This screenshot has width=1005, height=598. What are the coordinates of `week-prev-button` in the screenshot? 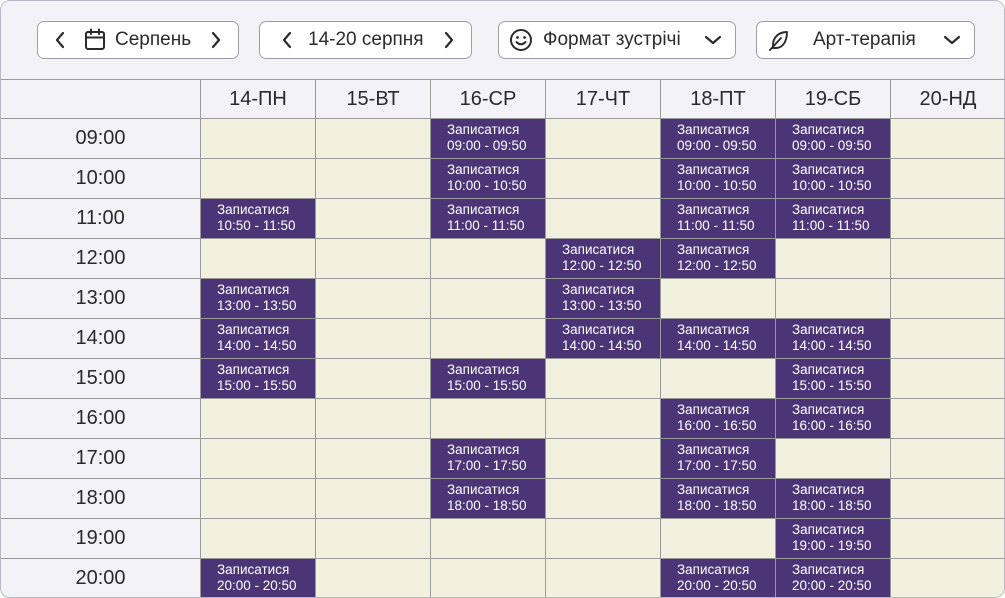 It's located at (287, 40).